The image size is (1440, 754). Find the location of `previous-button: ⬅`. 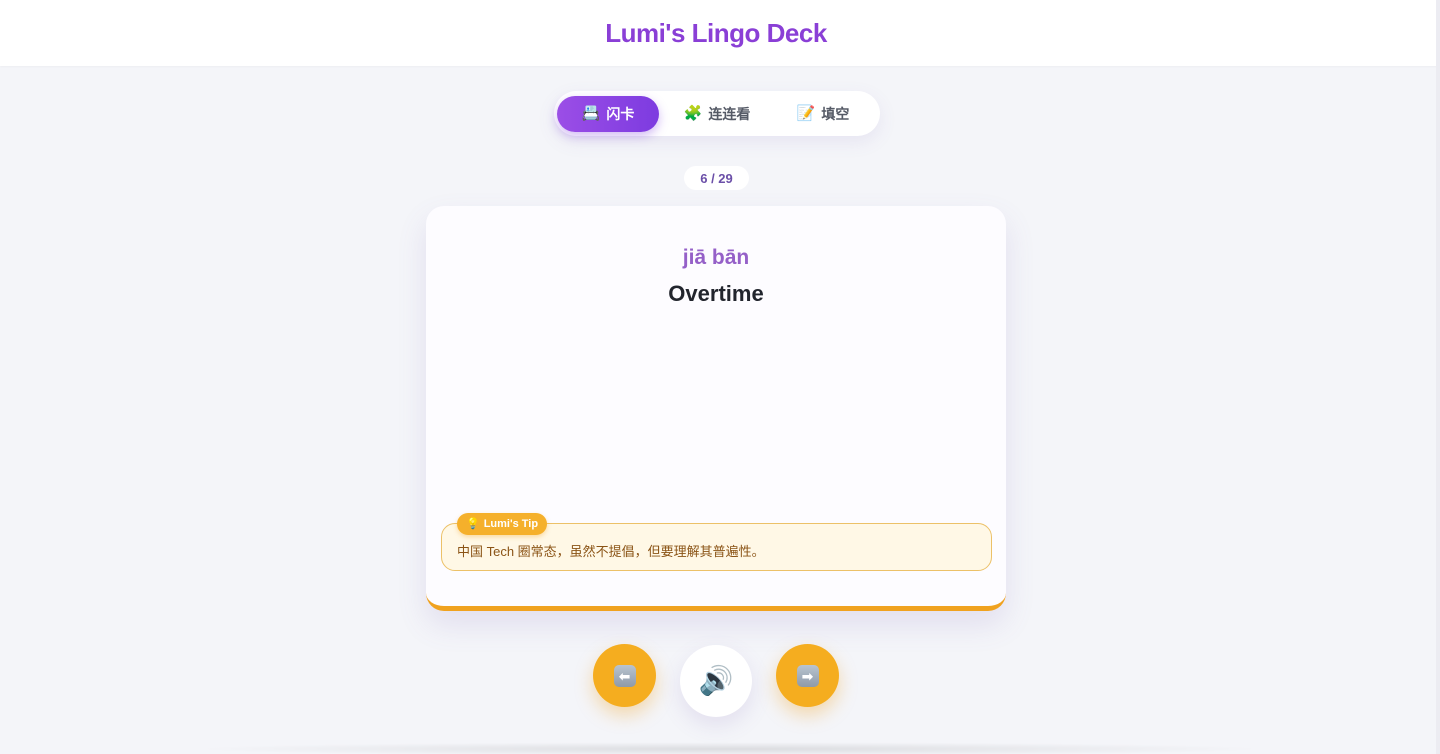

previous-button: ⬅ is located at coordinates (624, 675).